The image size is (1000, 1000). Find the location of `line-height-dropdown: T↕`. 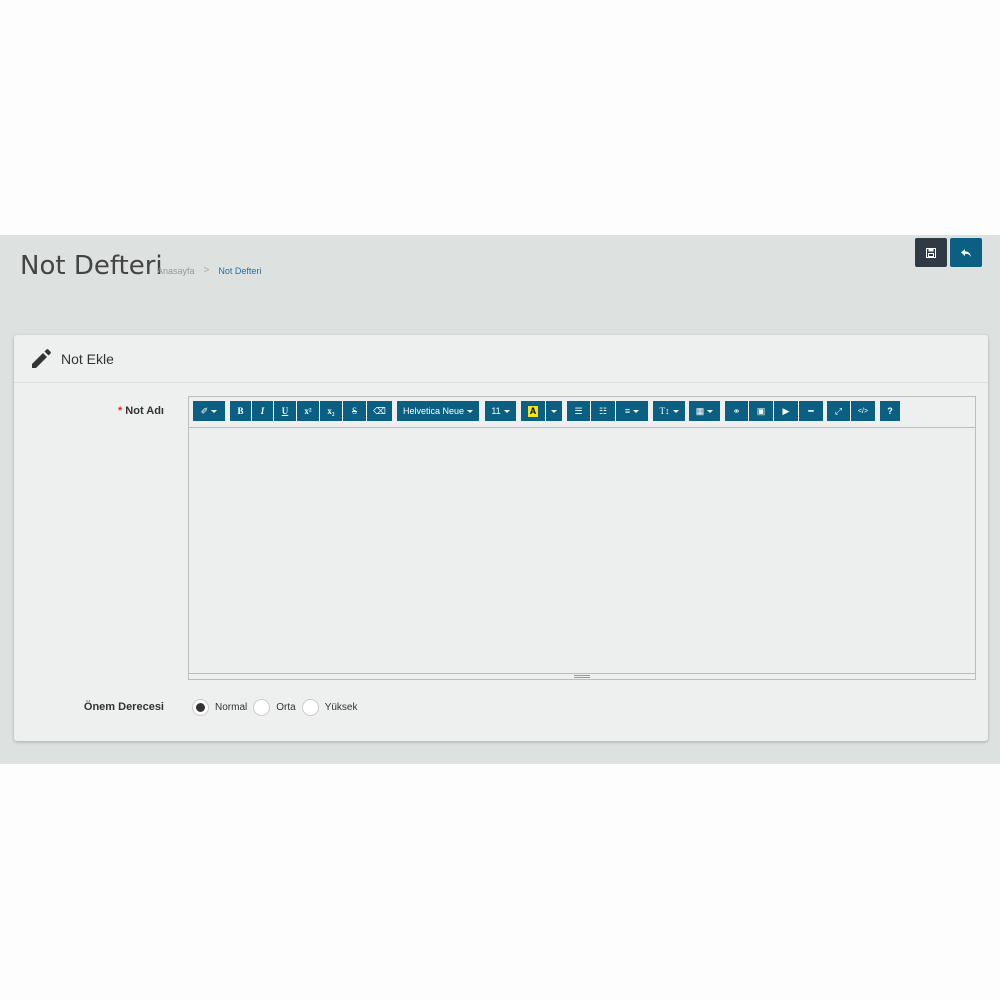

line-height-dropdown: T↕ is located at coordinates (669, 411).